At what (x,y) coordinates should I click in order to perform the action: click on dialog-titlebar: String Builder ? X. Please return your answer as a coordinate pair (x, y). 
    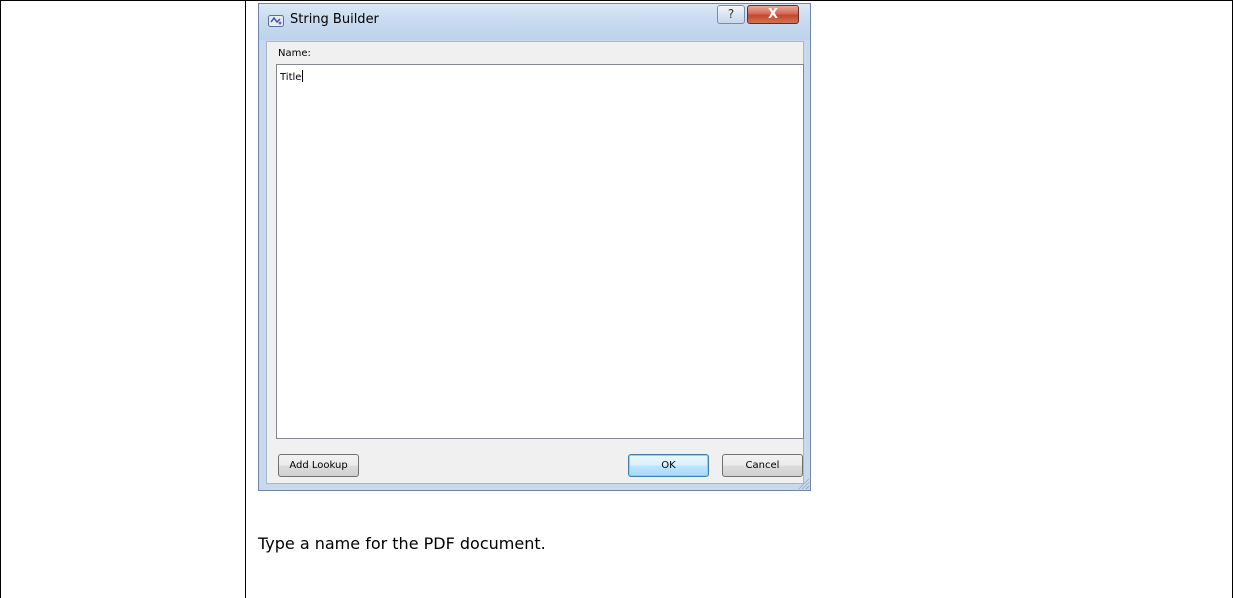
    Looking at the image, I should click on (534, 22).